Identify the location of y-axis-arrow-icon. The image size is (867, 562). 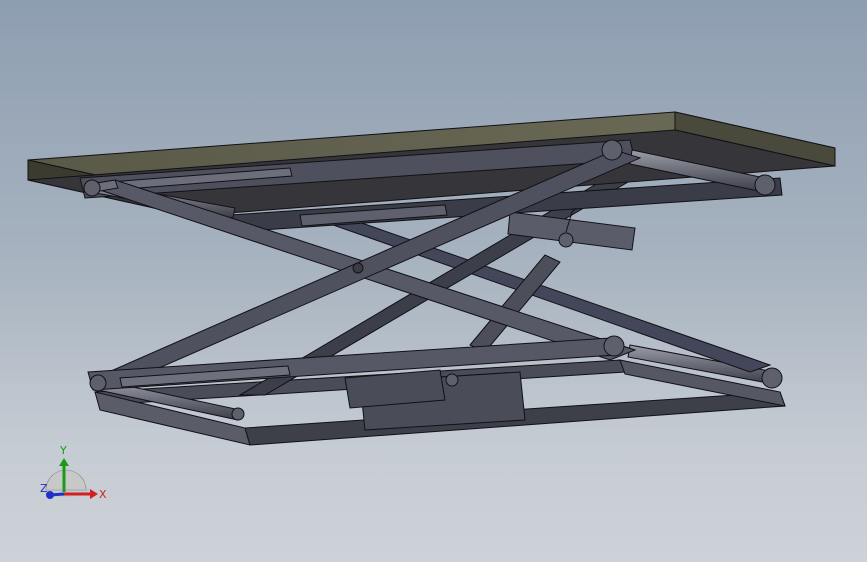
(64, 462).